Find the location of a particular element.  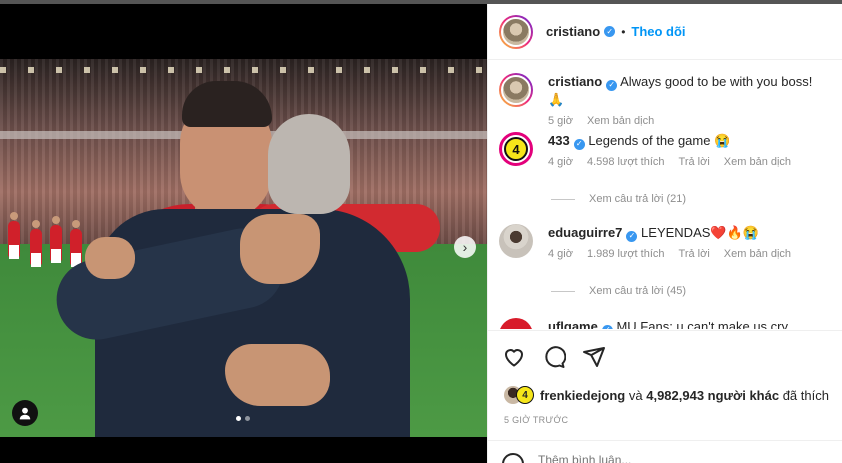

liker-username: frenkiedejong is located at coordinates (582, 395).